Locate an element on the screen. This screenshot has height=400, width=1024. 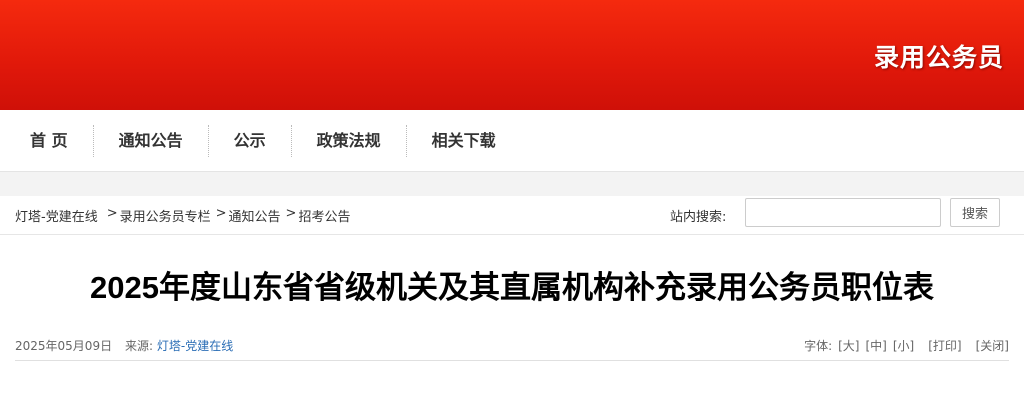
publish-date: 2025年05月09日 is located at coordinates (64, 346).